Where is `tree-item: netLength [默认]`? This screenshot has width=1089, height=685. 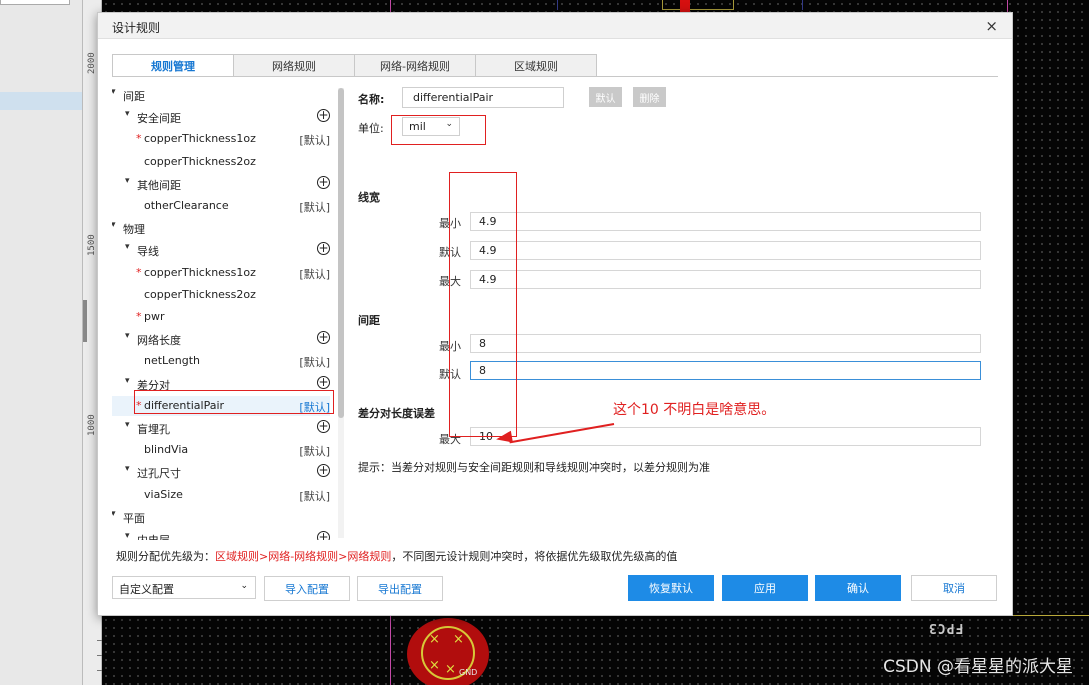 tree-item: netLength [默认] is located at coordinates (221, 361).